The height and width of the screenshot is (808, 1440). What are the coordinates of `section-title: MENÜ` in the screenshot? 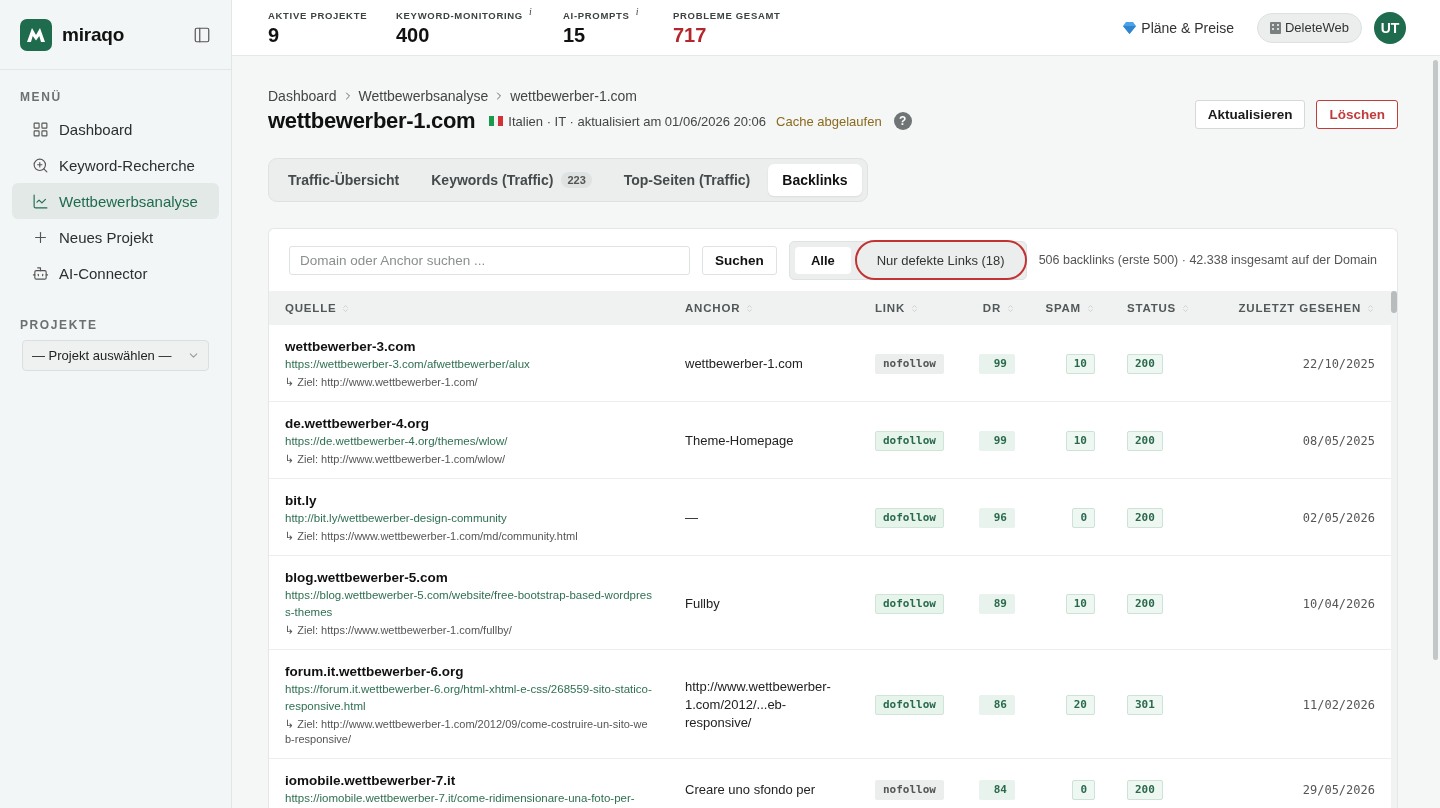 It's located at (41, 97).